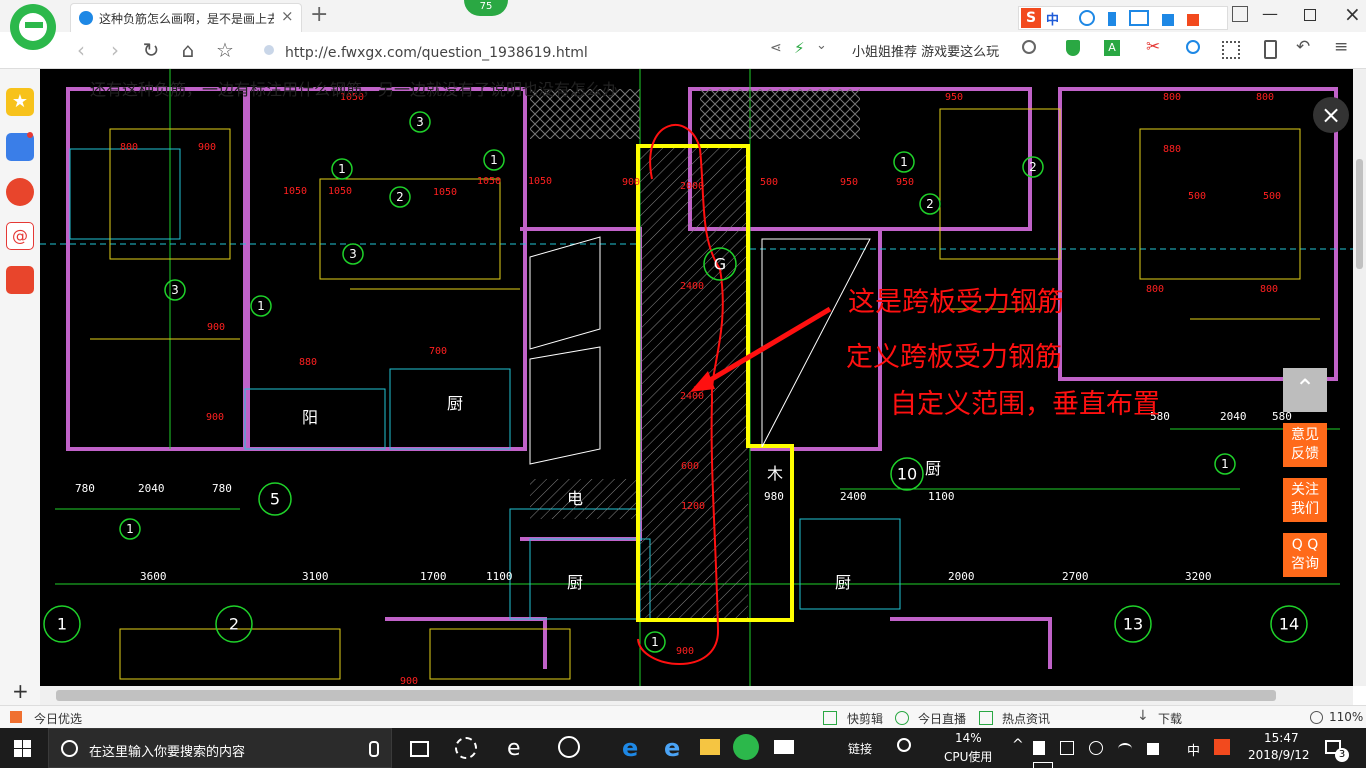 The height and width of the screenshot is (778, 1366). I want to click on skin-icon, so click(1240, 14).